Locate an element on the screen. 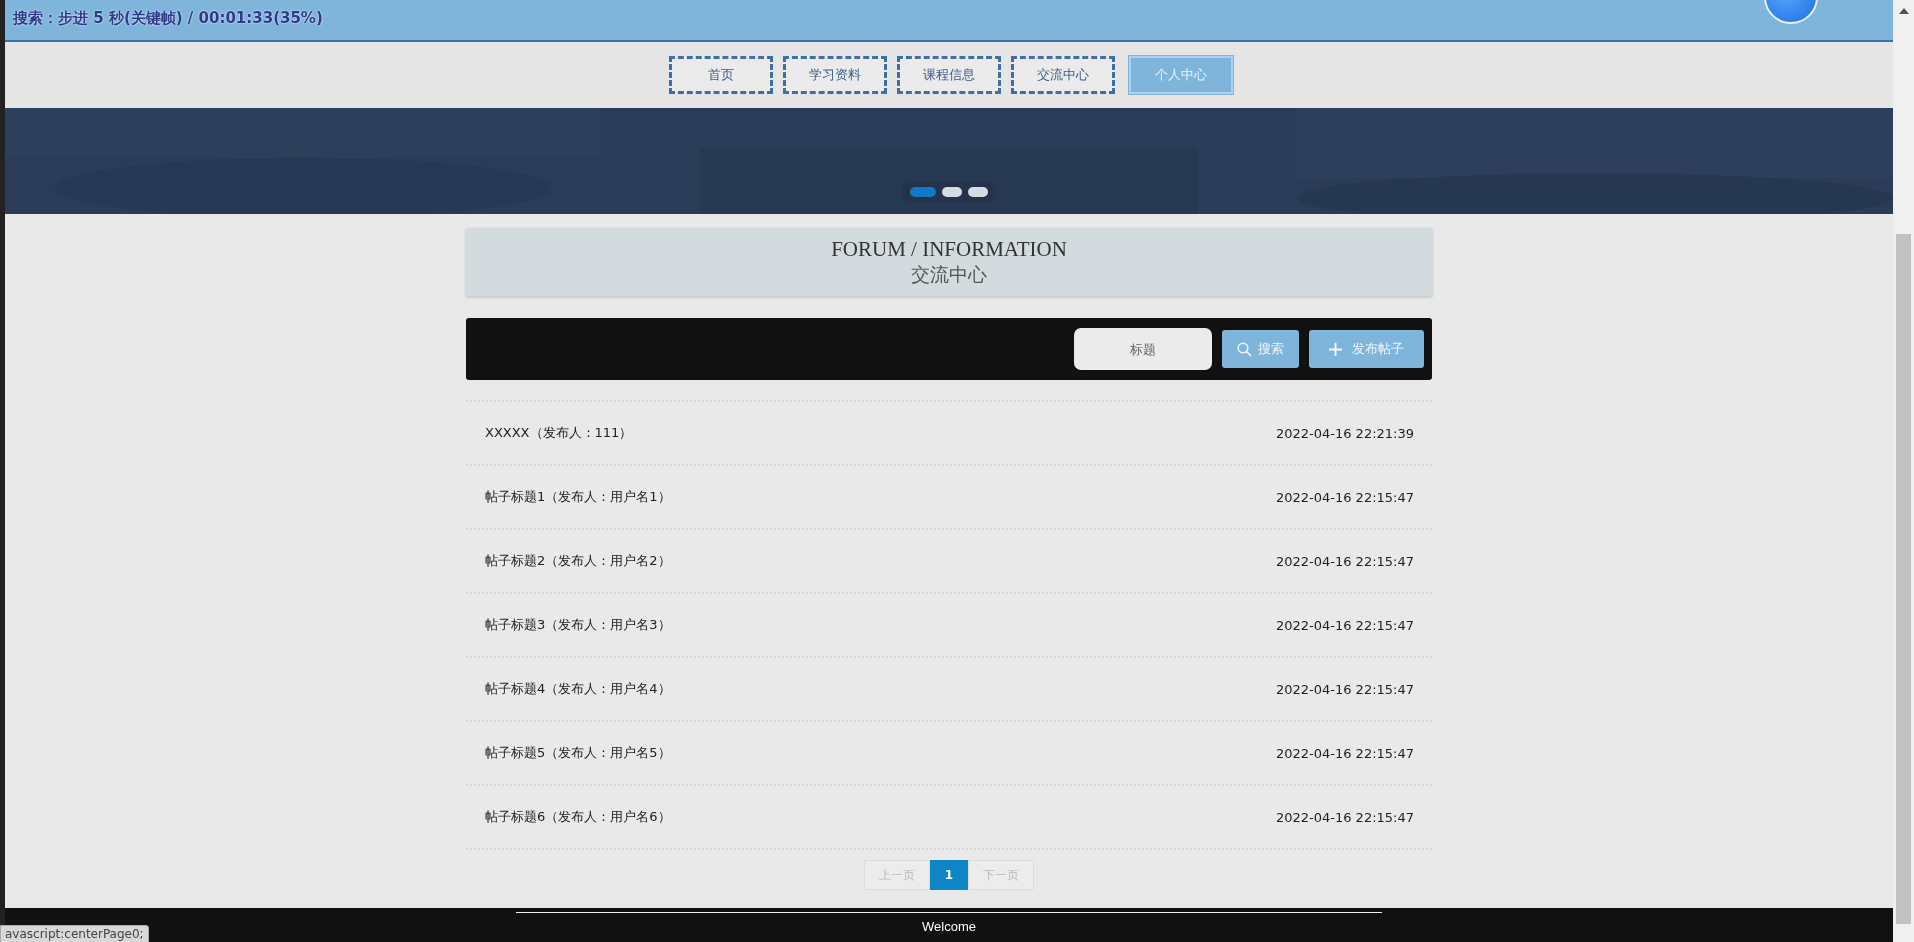 The image size is (1914, 942). post-title-link: 帖子标题2（发布人：用户名2） is located at coordinates (578, 561).